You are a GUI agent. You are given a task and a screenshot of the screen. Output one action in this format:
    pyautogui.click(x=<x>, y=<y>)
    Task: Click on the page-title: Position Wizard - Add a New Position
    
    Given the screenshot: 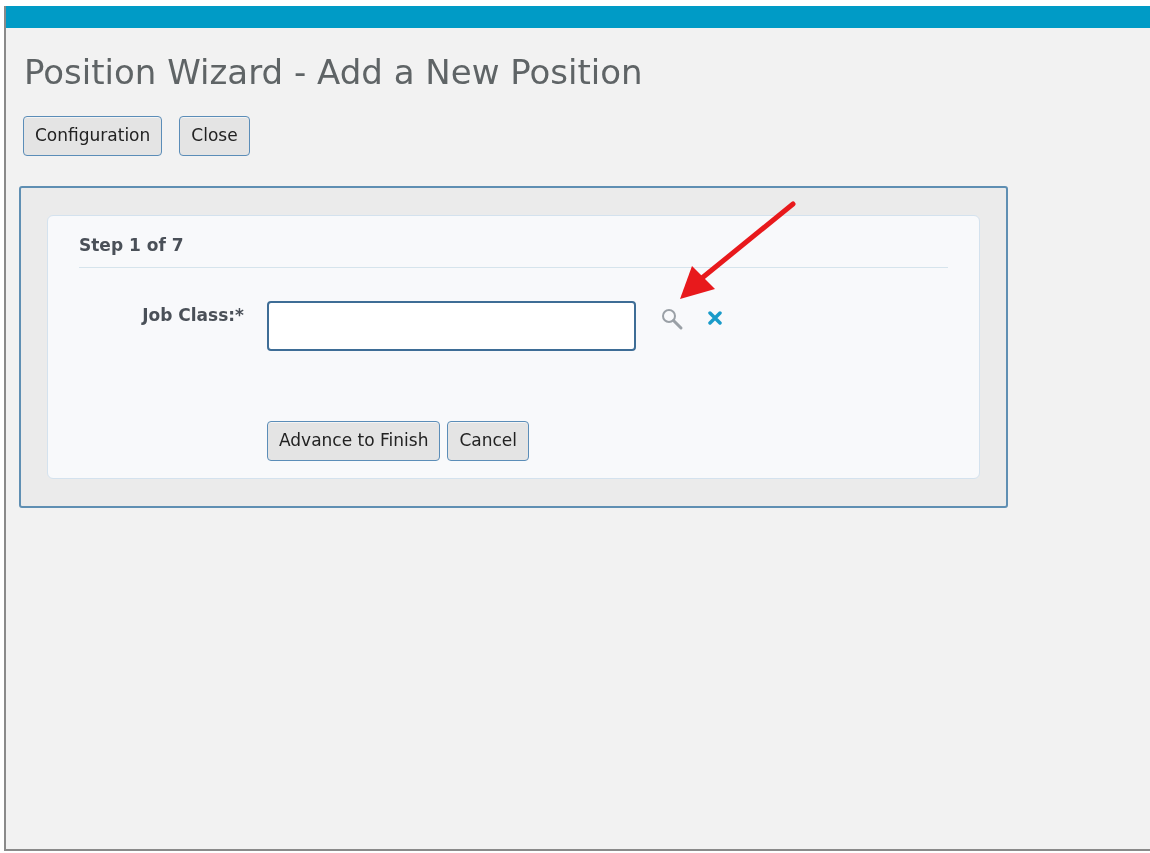 What is the action you would take?
    pyautogui.click(x=333, y=72)
    